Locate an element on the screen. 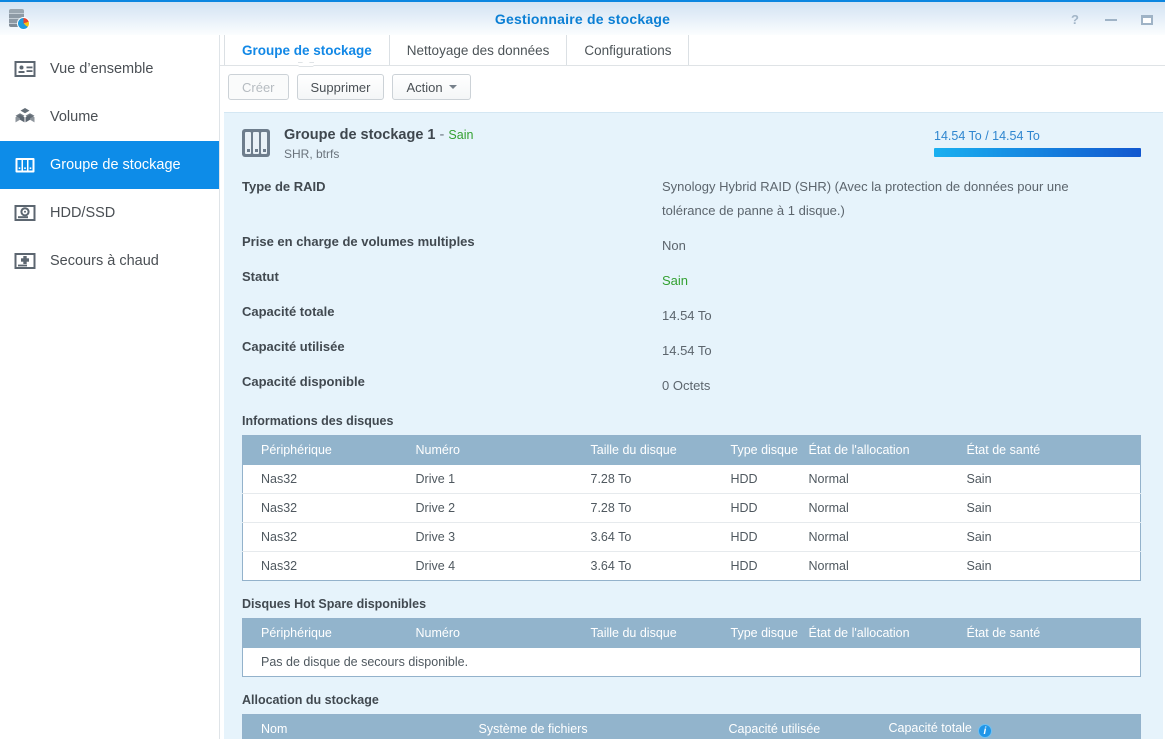  hdd-icon is located at coordinates (25, 213).